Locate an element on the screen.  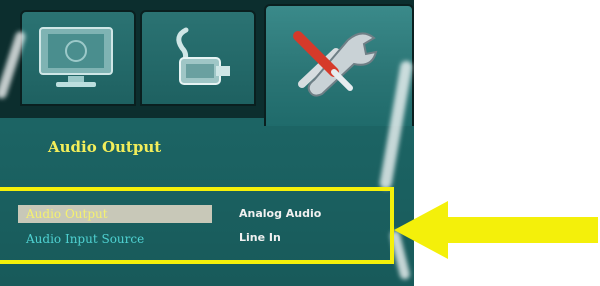
tab-display is located at coordinates (78, 58).